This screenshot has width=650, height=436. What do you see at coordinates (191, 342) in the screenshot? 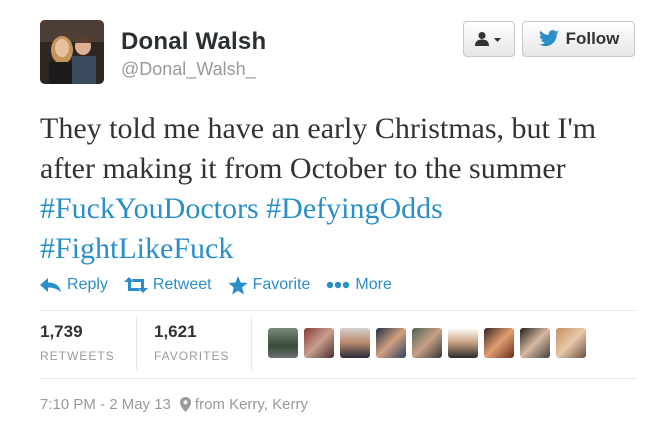
I see `favorites-stat: 1,621 FAVORITES` at bounding box center [191, 342].